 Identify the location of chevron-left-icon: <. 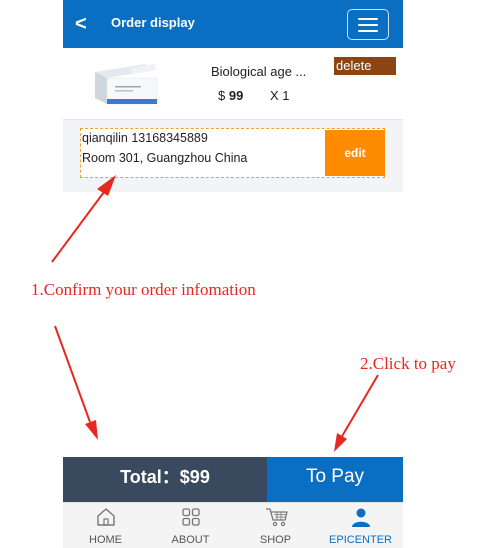
(83, 24).